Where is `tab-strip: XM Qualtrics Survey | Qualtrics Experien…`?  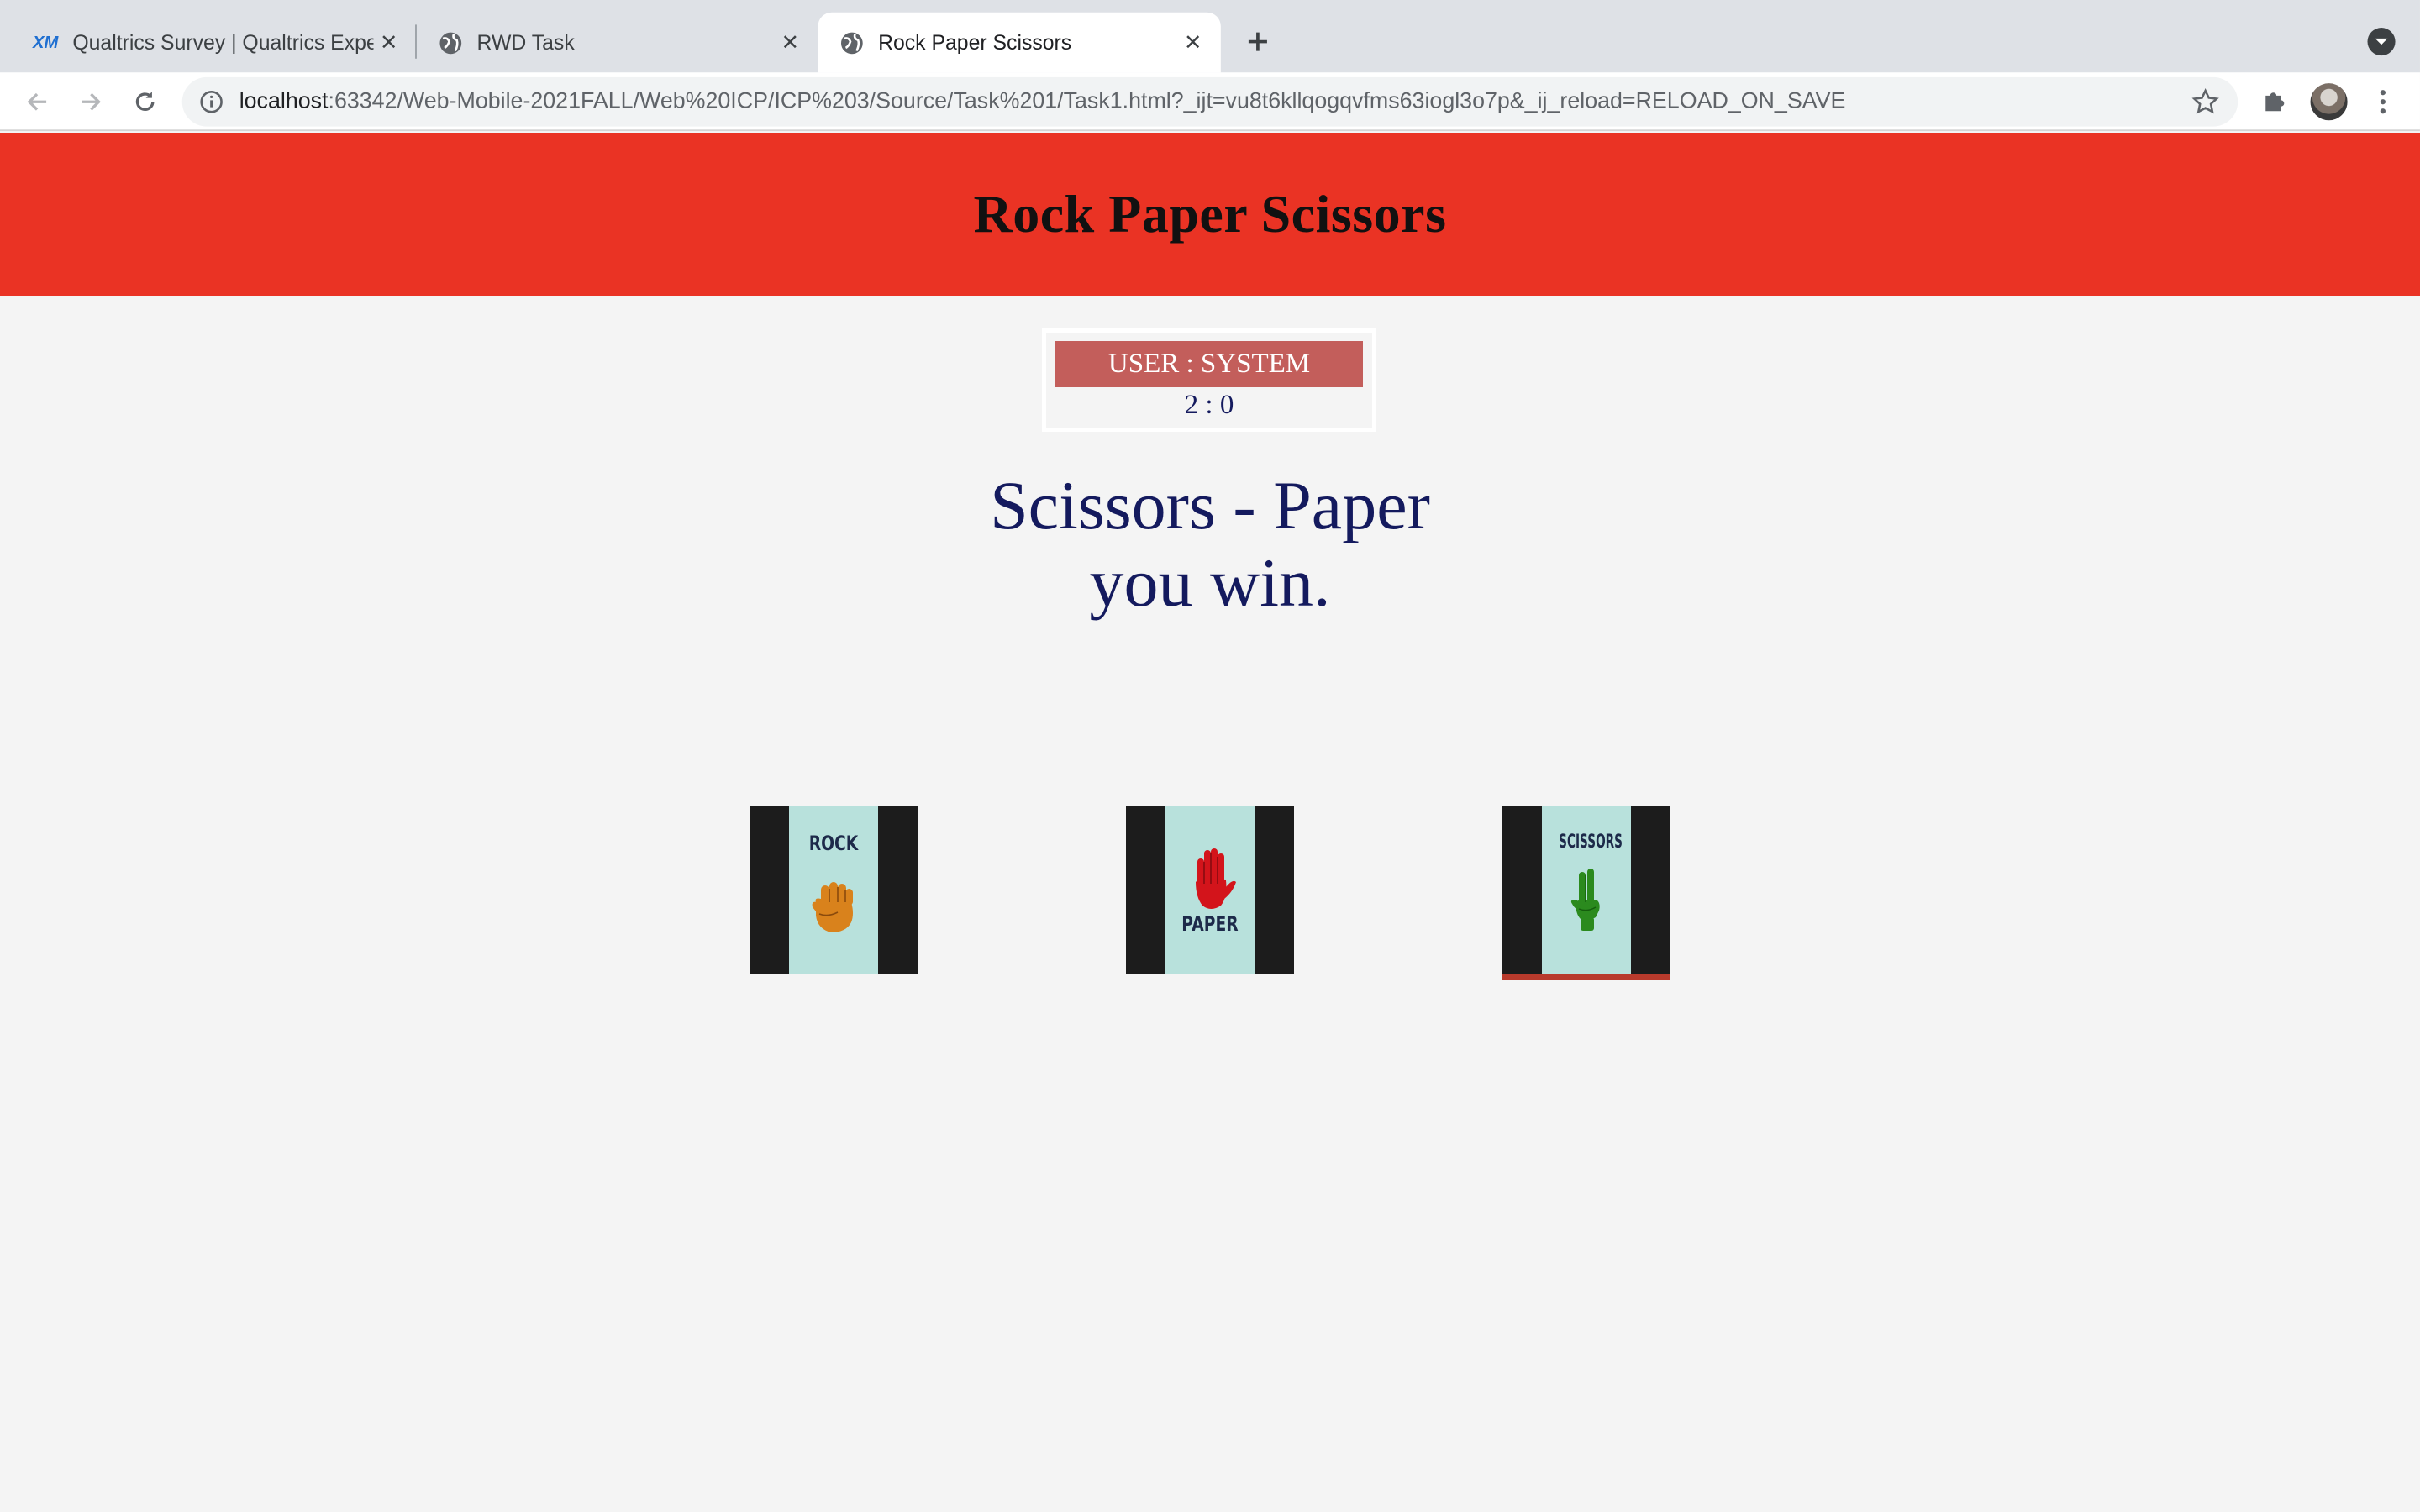
tab-strip: XM Qualtrics Survey | Qualtrics Experien… is located at coordinates (1210, 36).